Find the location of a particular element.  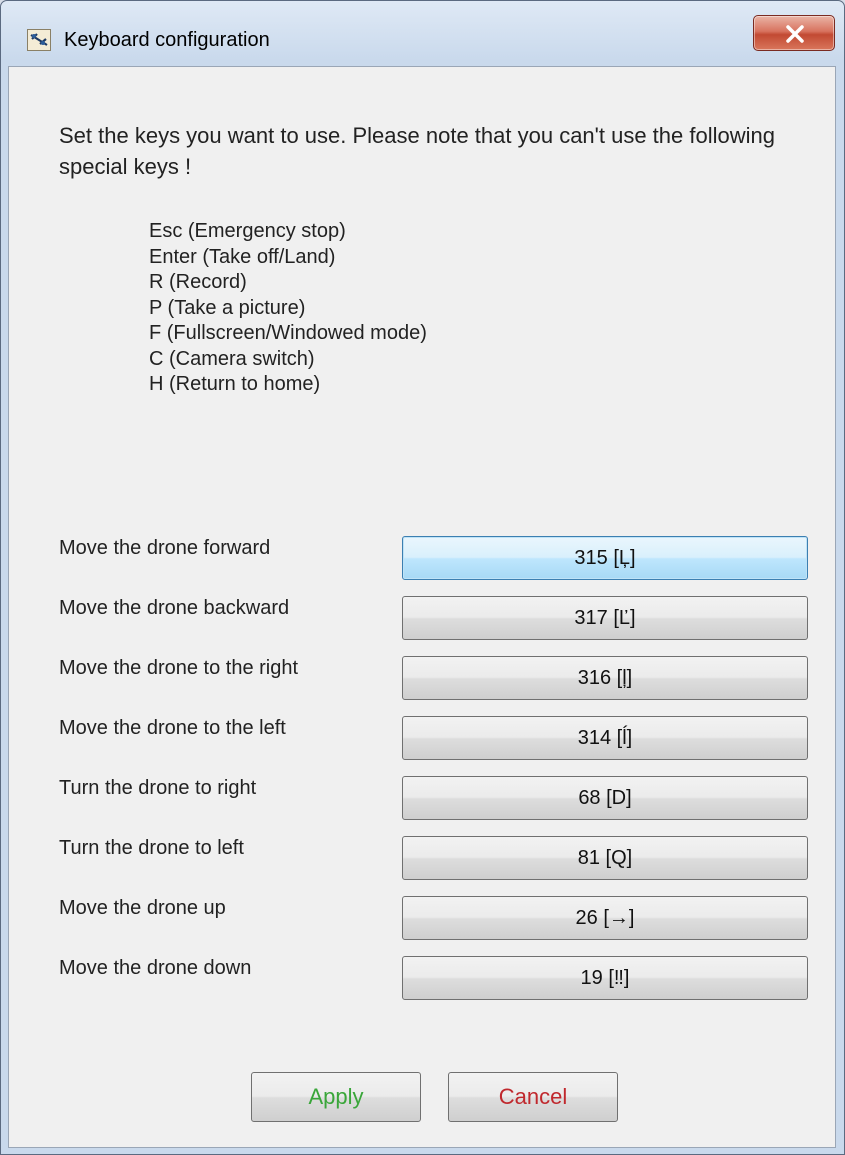

apply-button: Apply is located at coordinates (336, 1097).